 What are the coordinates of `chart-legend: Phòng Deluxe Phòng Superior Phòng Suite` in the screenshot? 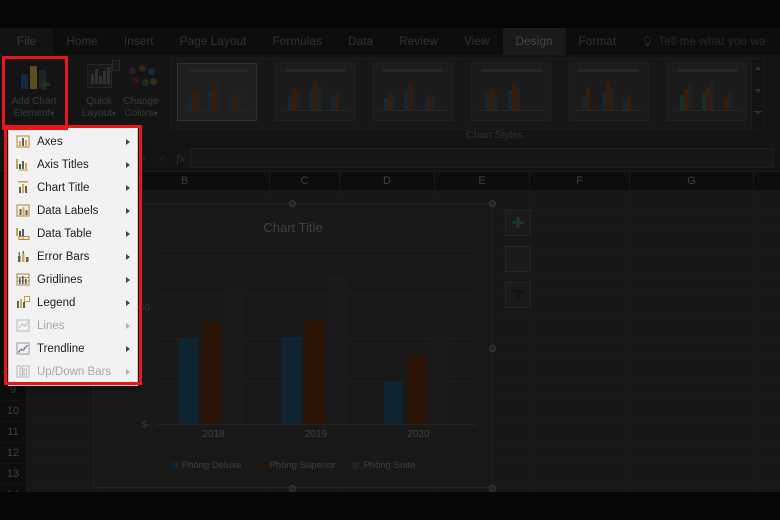 It's located at (293, 465).